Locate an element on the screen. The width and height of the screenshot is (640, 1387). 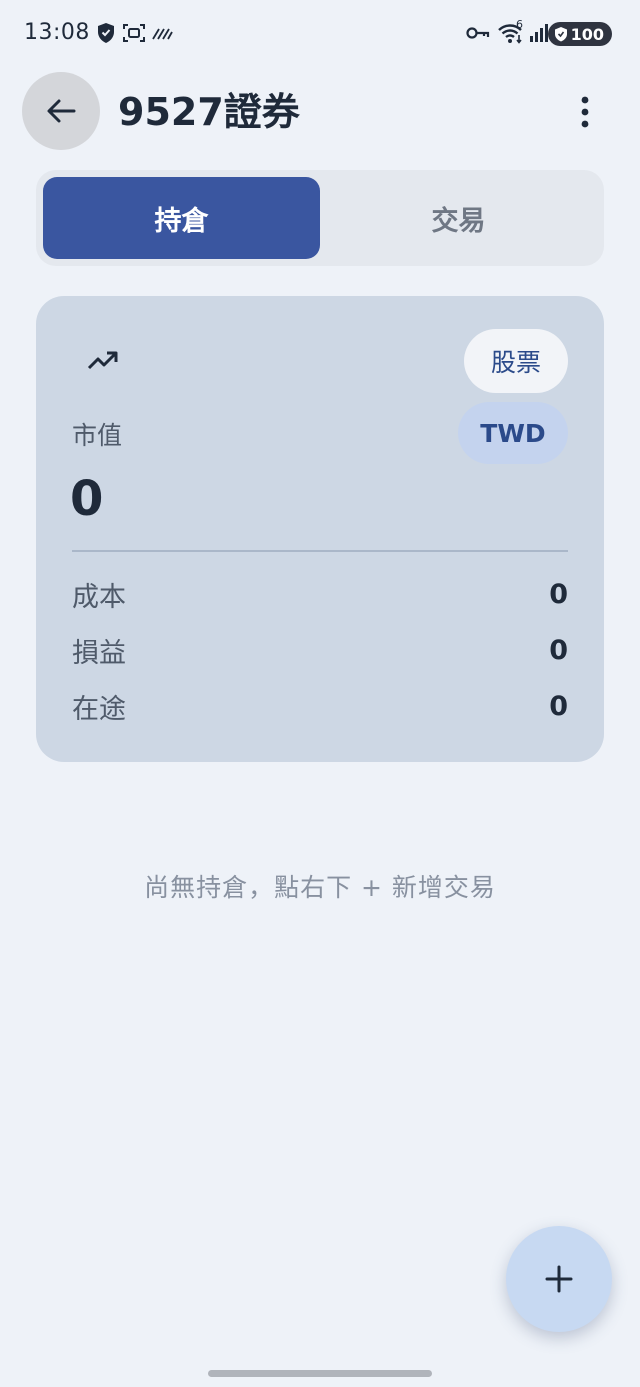
market-value: 0 is located at coordinates (87, 499).